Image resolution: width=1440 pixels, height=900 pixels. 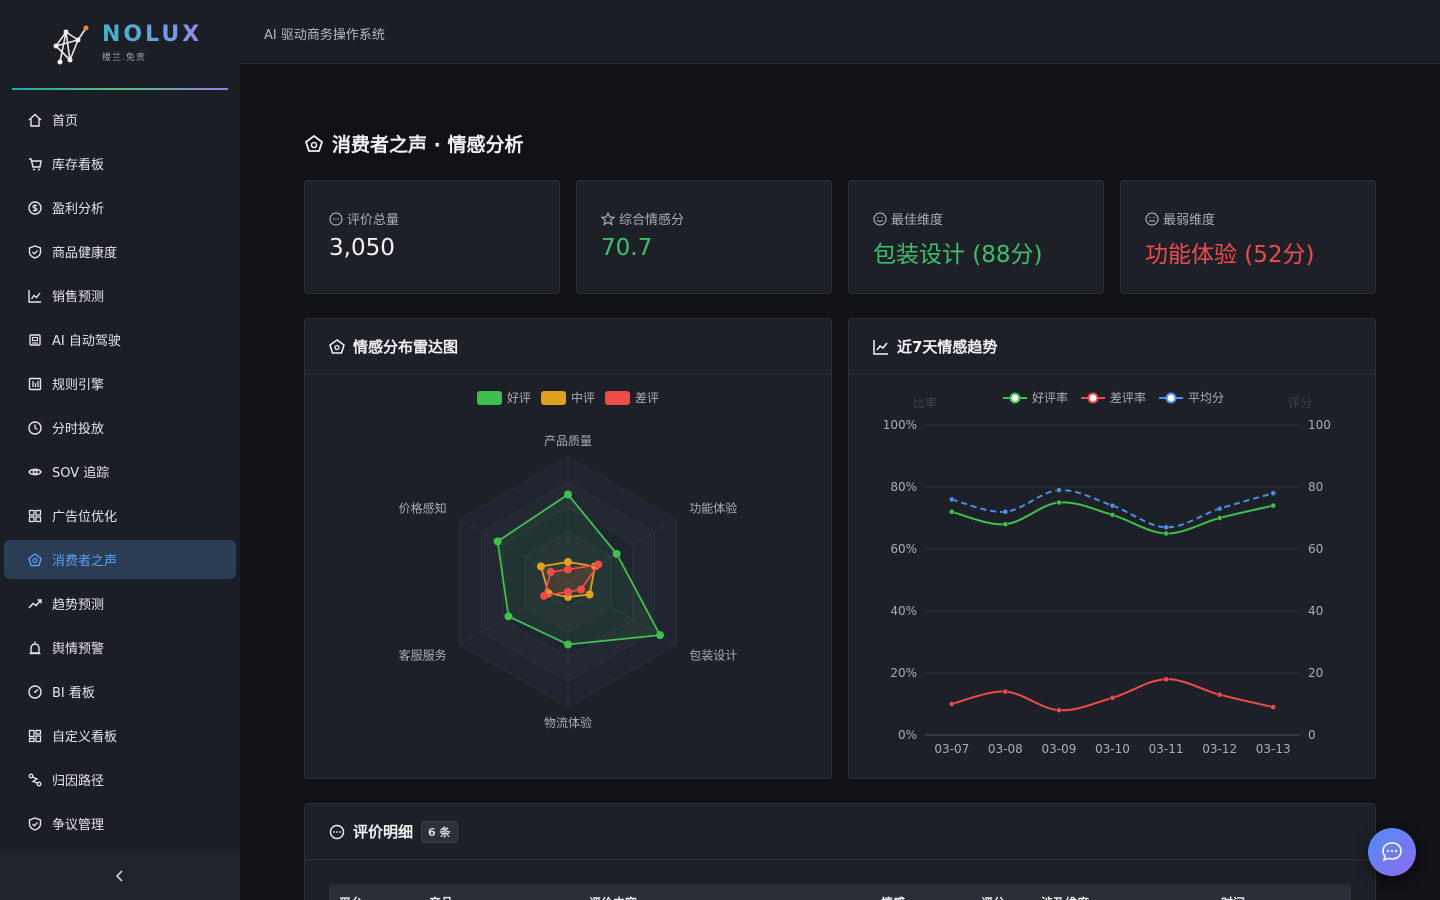 What do you see at coordinates (617, 398) in the screenshot?
I see `legend-swatch` at bounding box center [617, 398].